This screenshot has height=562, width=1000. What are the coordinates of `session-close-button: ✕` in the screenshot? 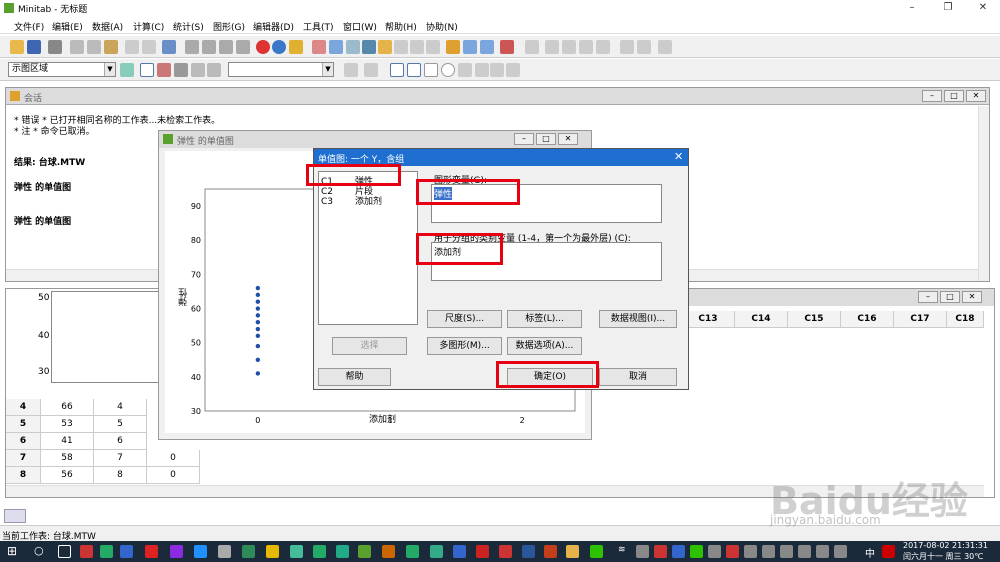 It's located at (976, 96).